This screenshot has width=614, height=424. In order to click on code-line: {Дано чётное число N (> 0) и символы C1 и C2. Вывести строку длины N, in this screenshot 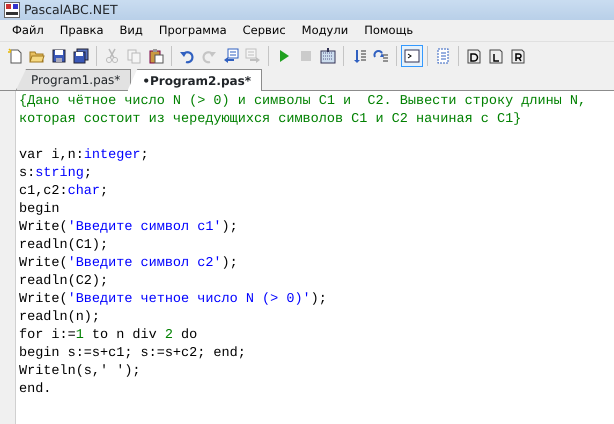, I will do `click(302, 102)`.